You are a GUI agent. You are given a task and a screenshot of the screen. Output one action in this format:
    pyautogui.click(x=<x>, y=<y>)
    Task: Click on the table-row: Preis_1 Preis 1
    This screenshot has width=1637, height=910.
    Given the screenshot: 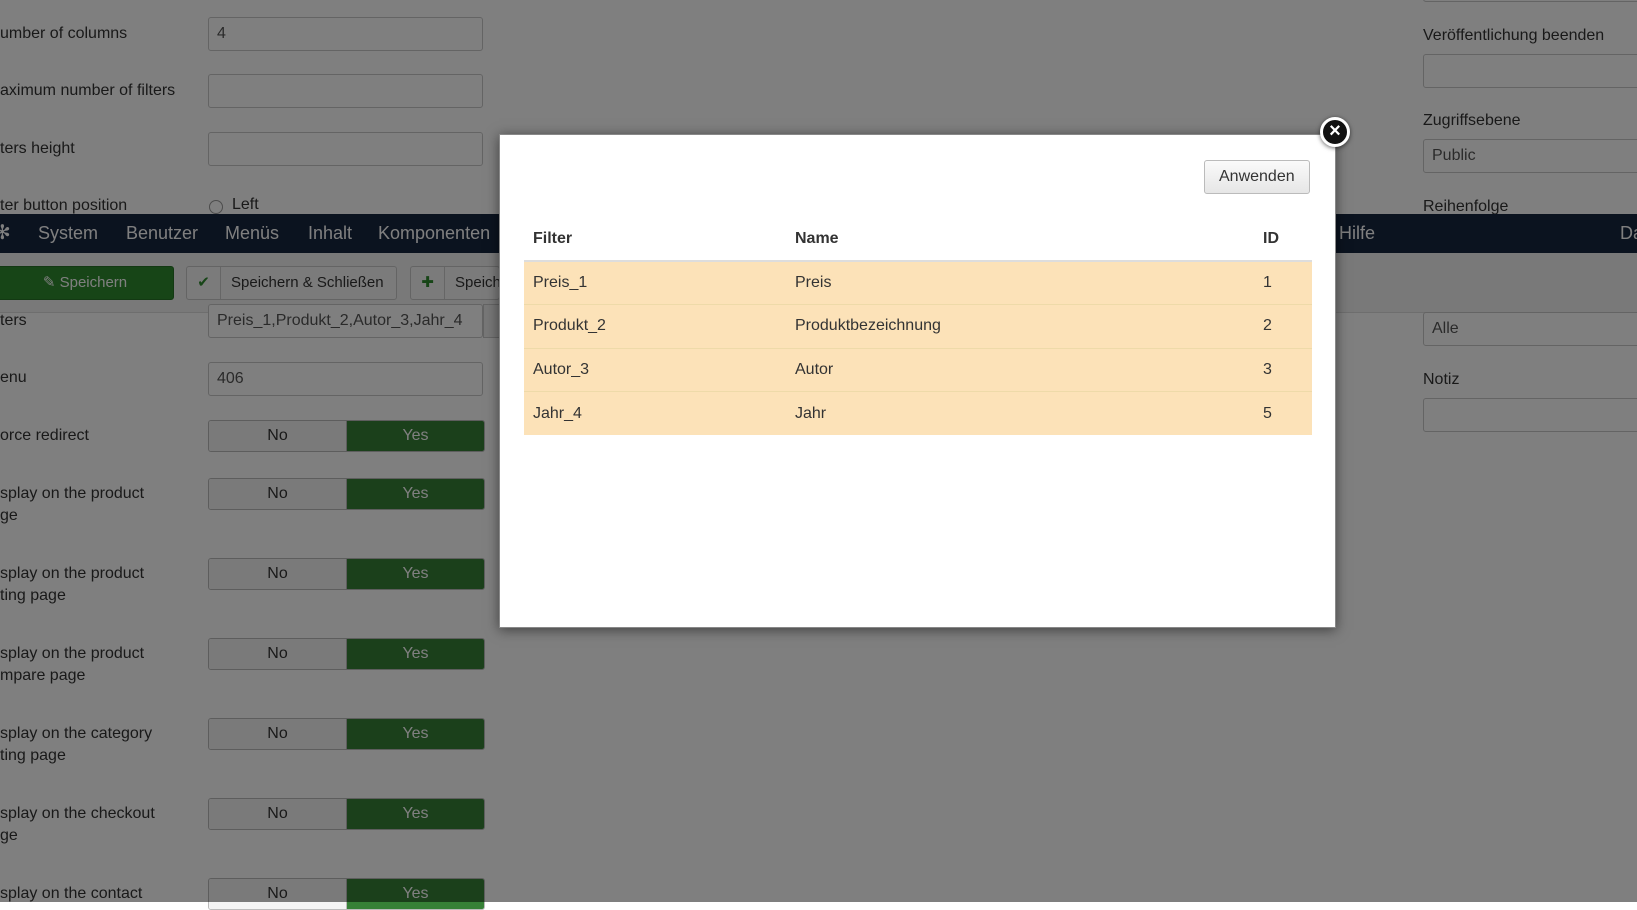 What is the action you would take?
    pyautogui.click(x=918, y=282)
    